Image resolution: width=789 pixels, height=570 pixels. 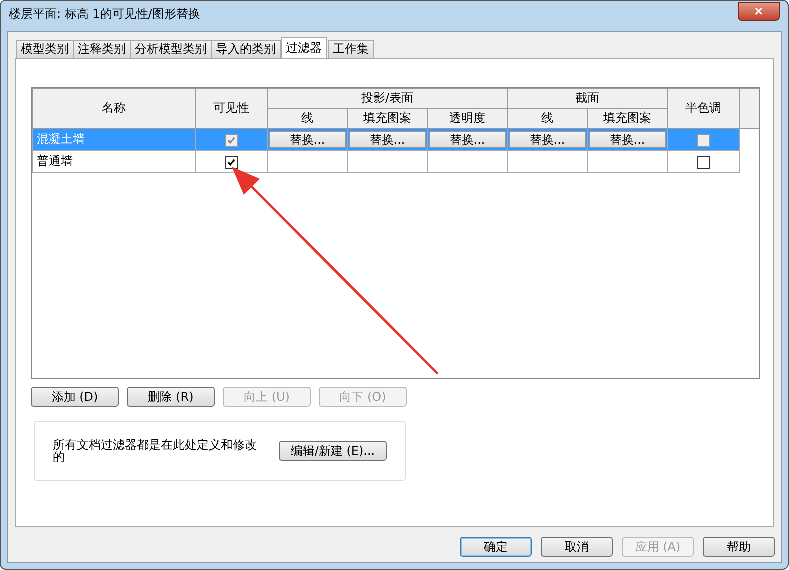 I want to click on table-cell: 普通墙, so click(x=114, y=161).